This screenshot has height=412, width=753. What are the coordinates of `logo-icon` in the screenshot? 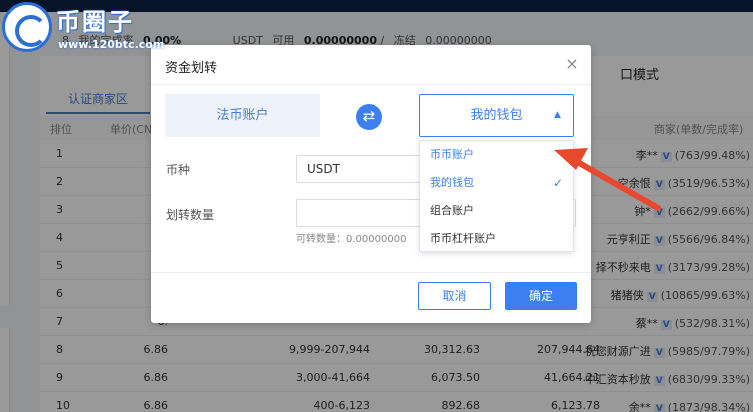 It's located at (27, 27).